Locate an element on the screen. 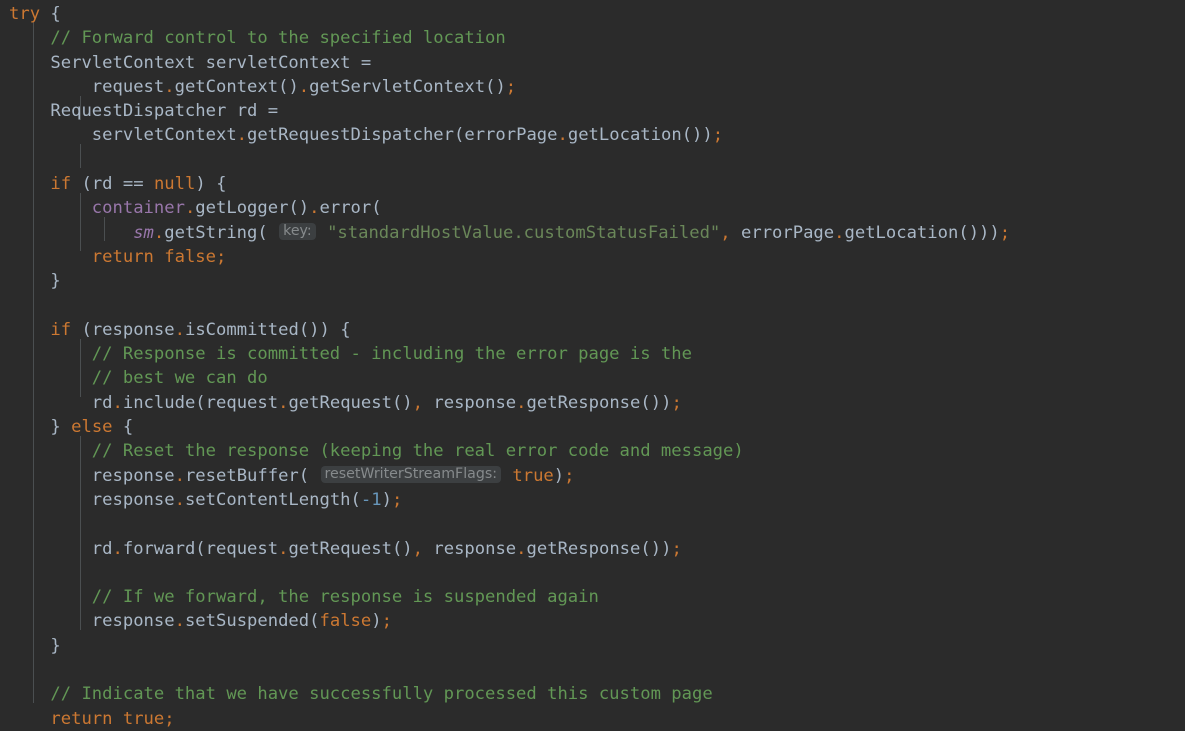 This screenshot has width=1185, height=731. identifier: ServletContext is located at coordinates (123, 62).